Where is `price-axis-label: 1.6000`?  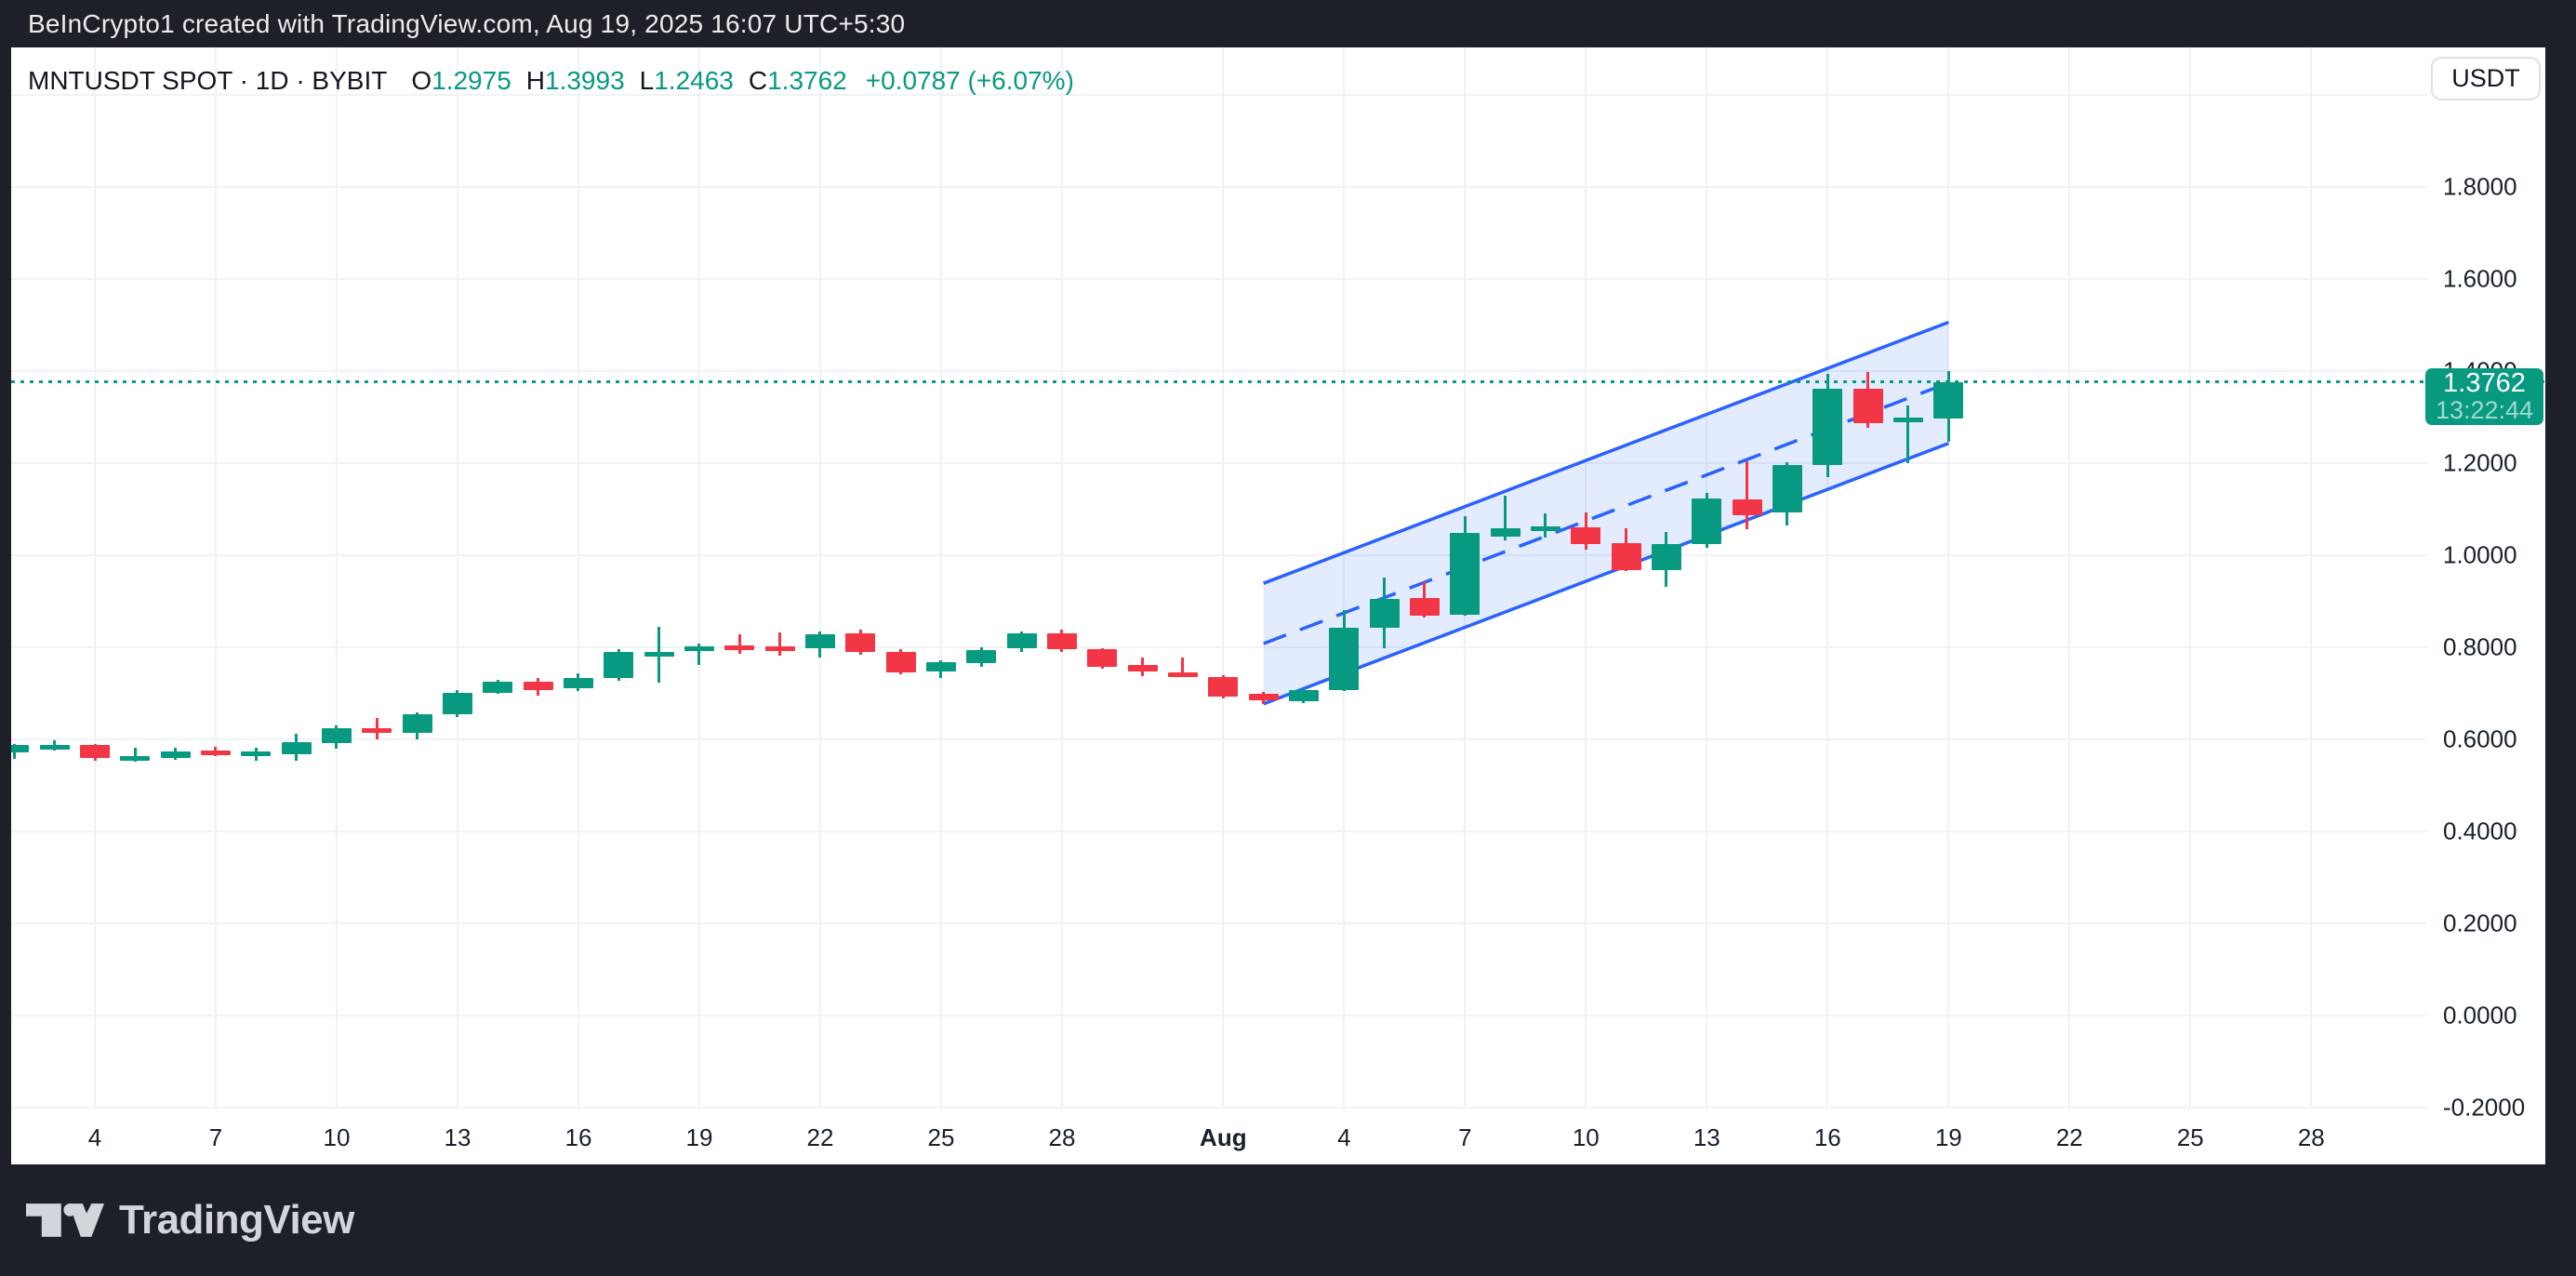
price-axis-label: 1.6000 is located at coordinates (2480, 278).